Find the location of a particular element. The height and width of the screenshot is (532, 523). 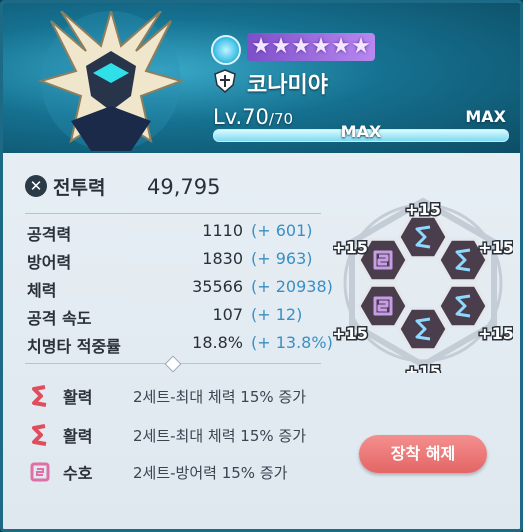

stat-value: 18.8% is located at coordinates (217, 342).